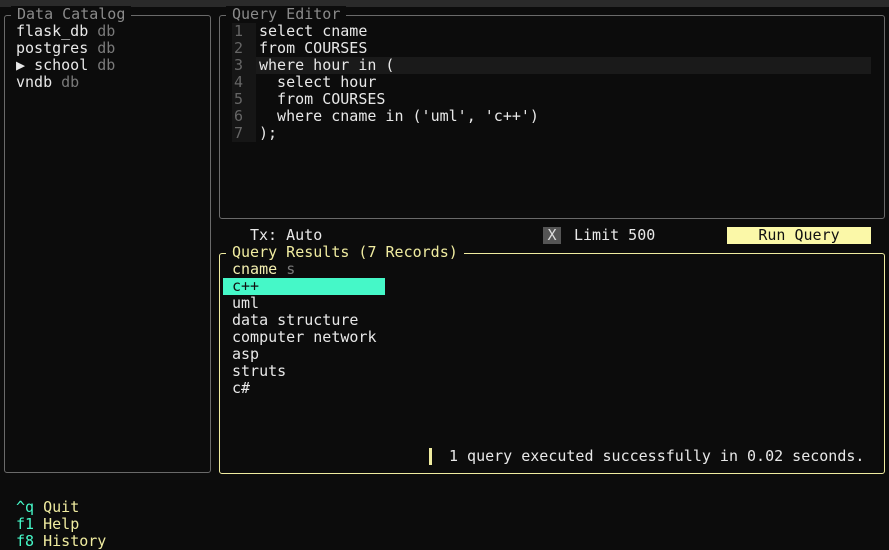  Describe the element at coordinates (295, 320) in the screenshot. I see `result-cell: data structure` at that location.